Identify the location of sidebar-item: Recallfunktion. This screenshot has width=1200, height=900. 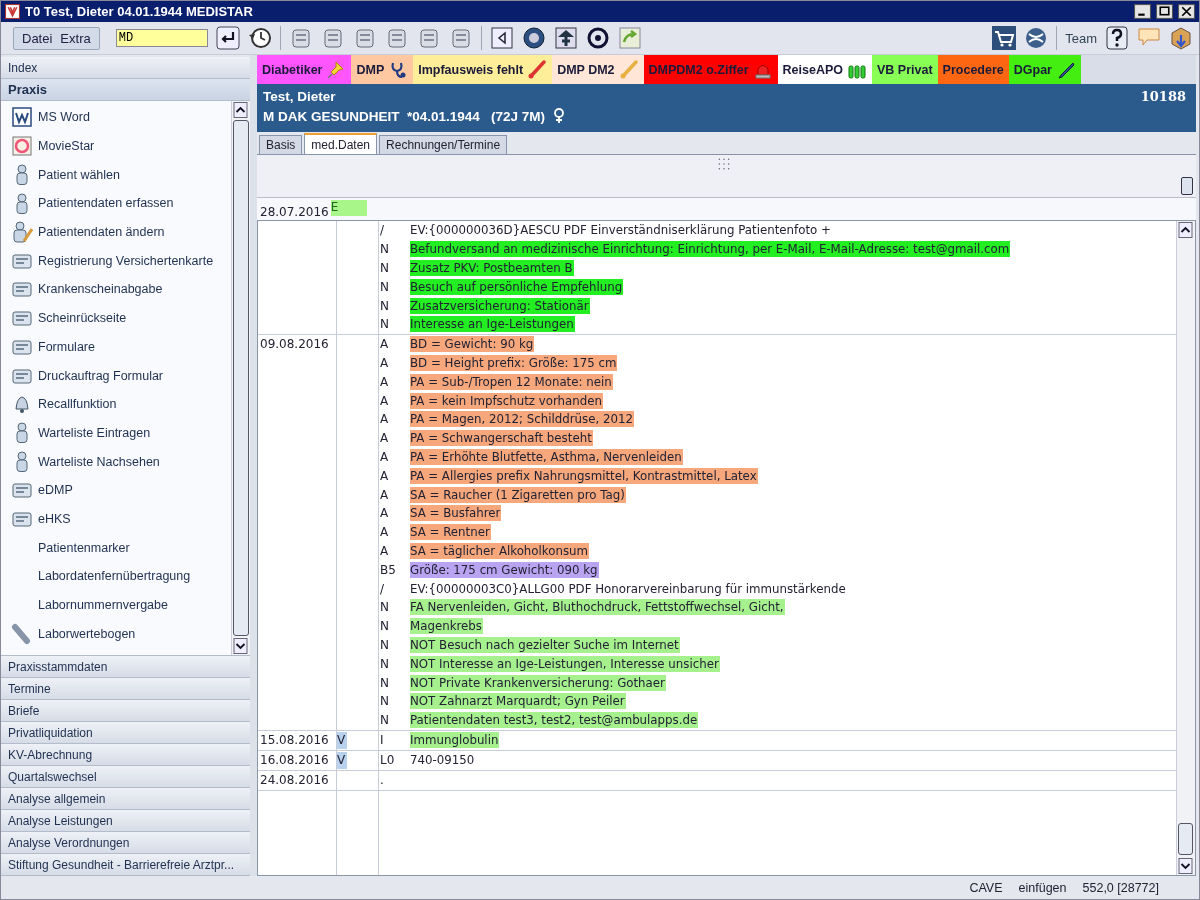
(116, 404).